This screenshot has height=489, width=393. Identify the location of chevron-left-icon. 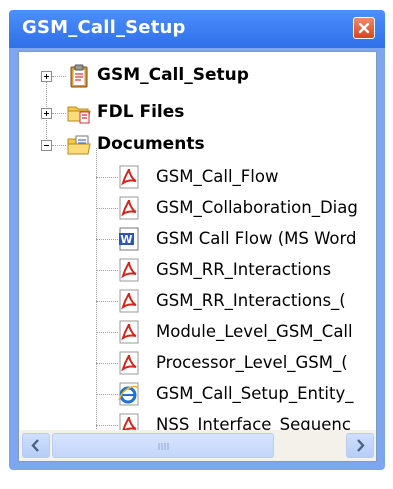
(35, 445).